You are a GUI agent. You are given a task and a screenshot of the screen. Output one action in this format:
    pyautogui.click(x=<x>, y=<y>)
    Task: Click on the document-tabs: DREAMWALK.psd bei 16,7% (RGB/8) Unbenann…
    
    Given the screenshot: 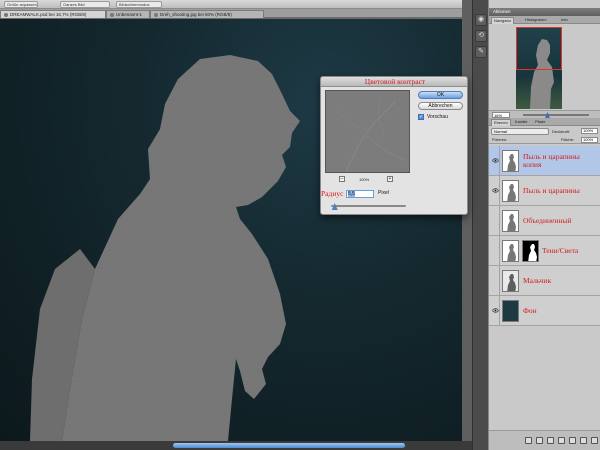 What is the action you would take?
    pyautogui.click(x=235, y=13)
    